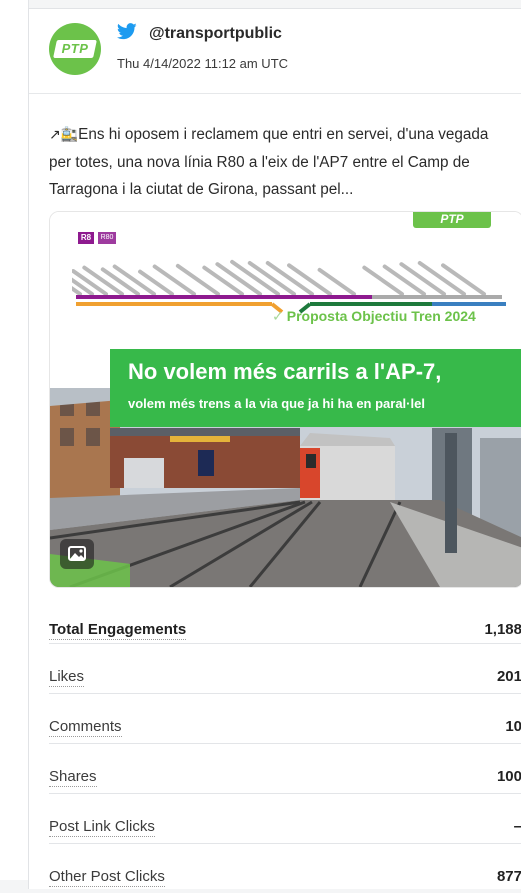 This screenshot has height=893, width=521. Describe the element at coordinates (285, 625) in the screenshot. I see `metric-row-total-engagements: Total Engagements 1,188` at that location.